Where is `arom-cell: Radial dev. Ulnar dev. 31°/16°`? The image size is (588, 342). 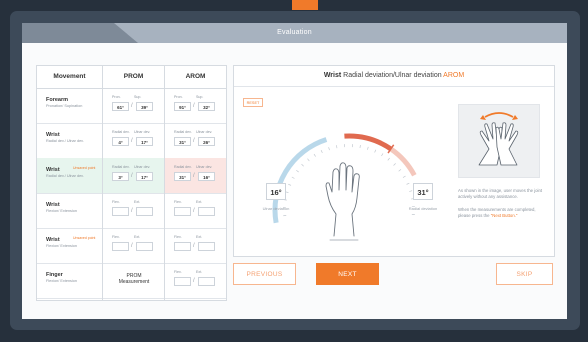
arom-cell: Radial dev. Ulnar dev. 31°/16° is located at coordinates (195, 175).